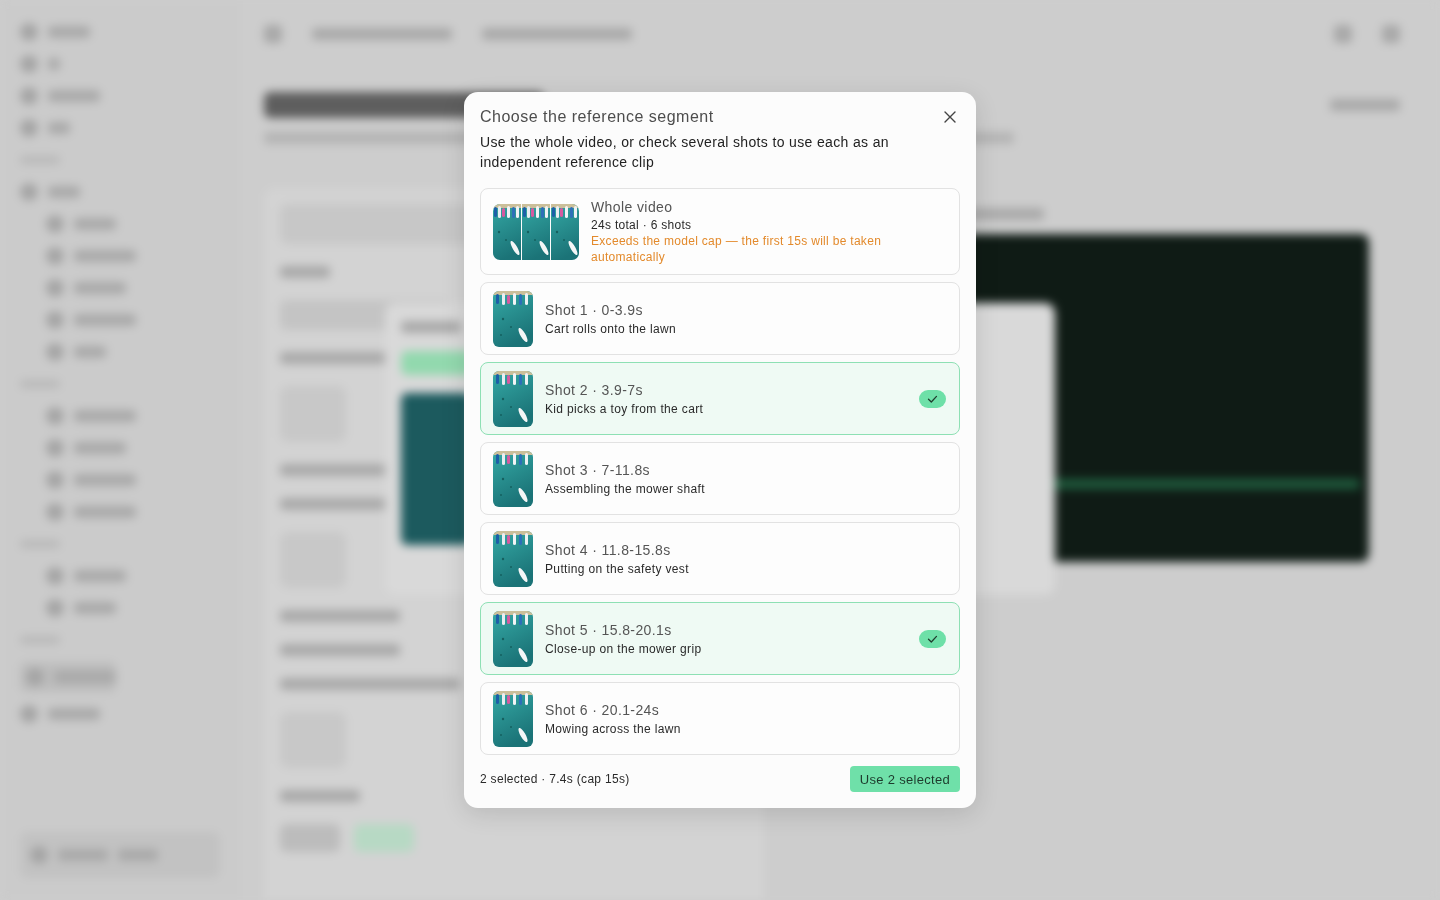  I want to click on use-selected-button: Use 2 selected, so click(904, 779).